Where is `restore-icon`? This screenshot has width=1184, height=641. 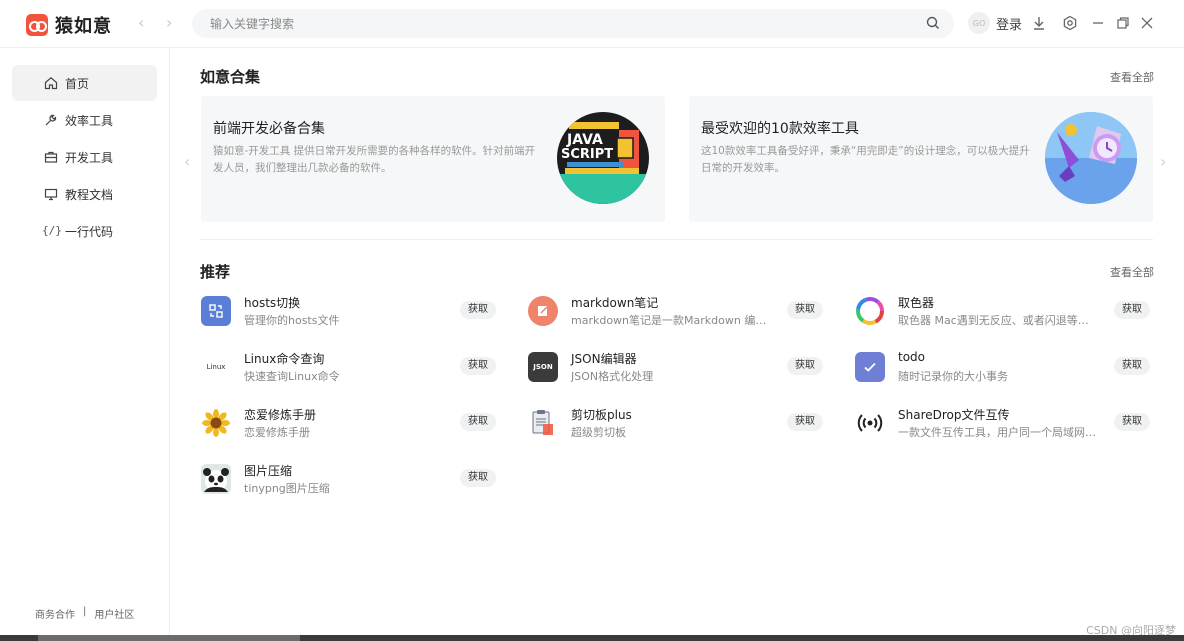 restore-icon is located at coordinates (1123, 23).